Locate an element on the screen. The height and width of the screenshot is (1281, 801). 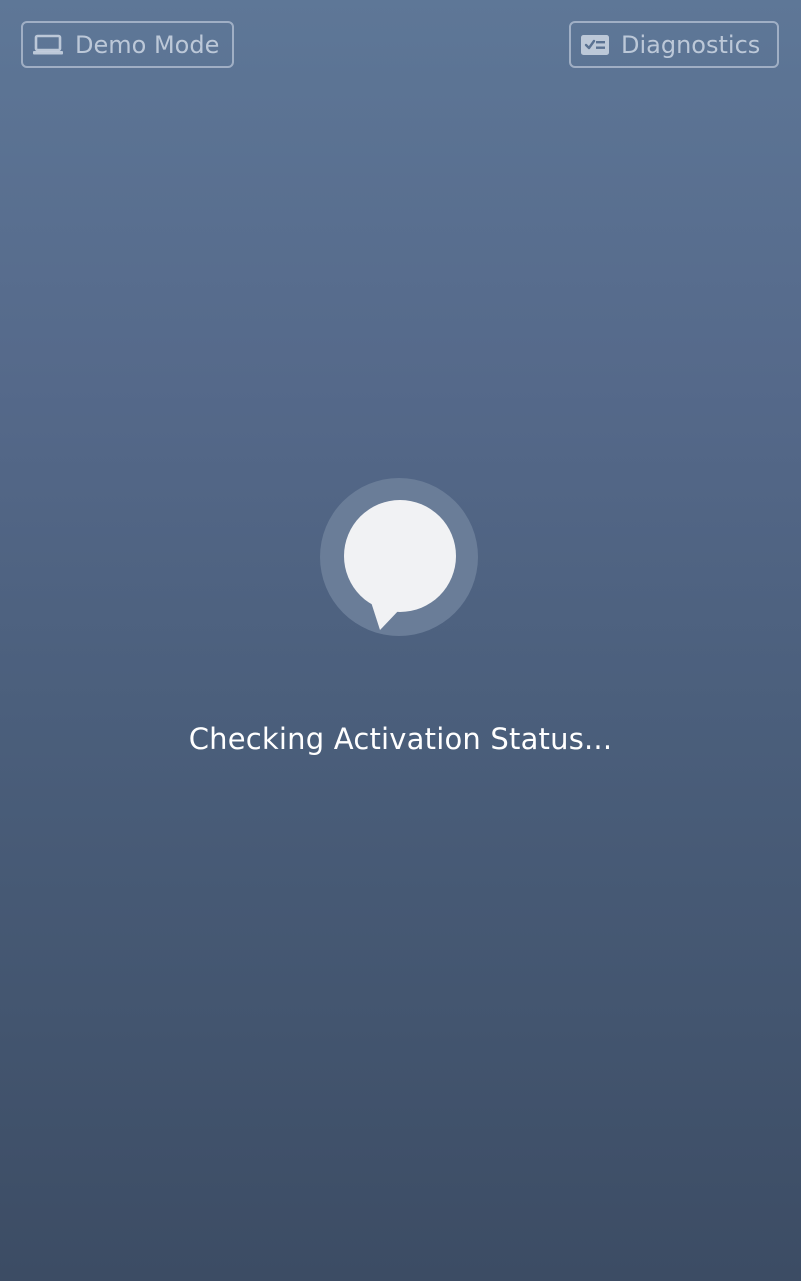
chat-bubble-icon is located at coordinates (399, 557).